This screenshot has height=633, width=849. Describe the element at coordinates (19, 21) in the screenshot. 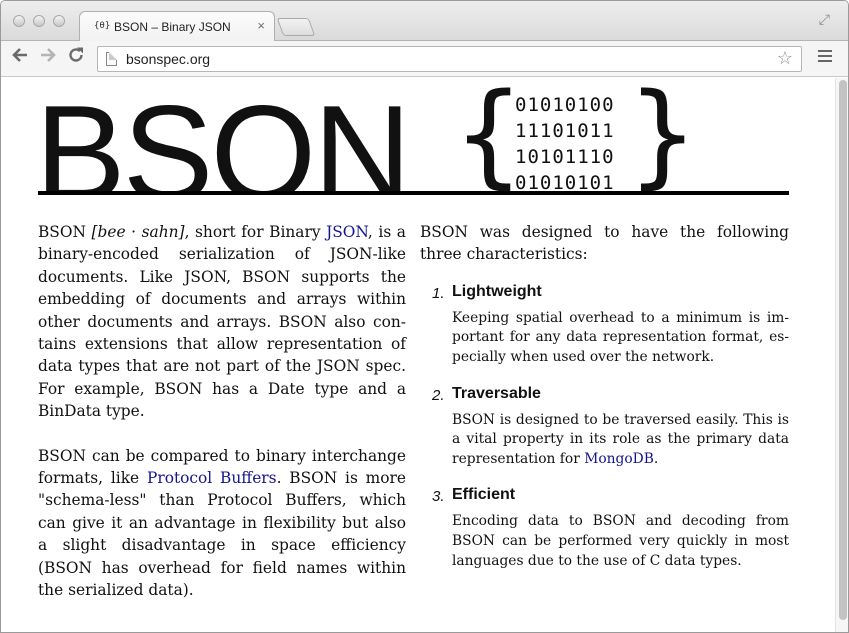

I see `close-window-button` at that location.